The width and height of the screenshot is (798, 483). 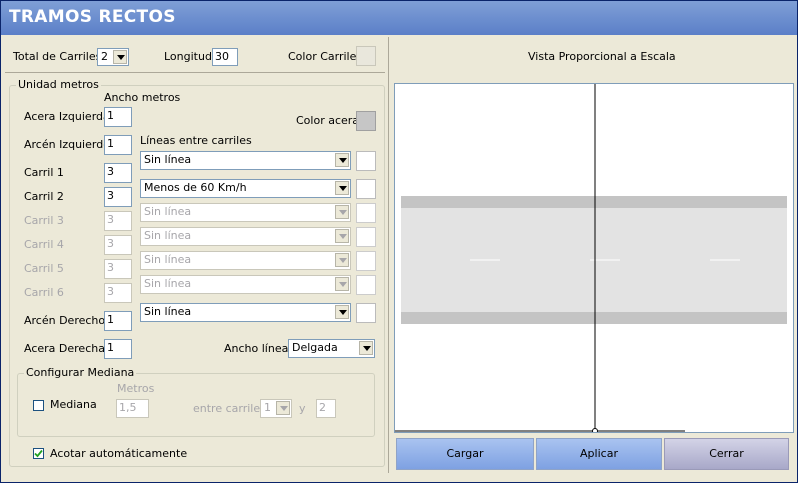 What do you see at coordinates (225, 57) in the screenshot?
I see `longitud-input: 30` at bounding box center [225, 57].